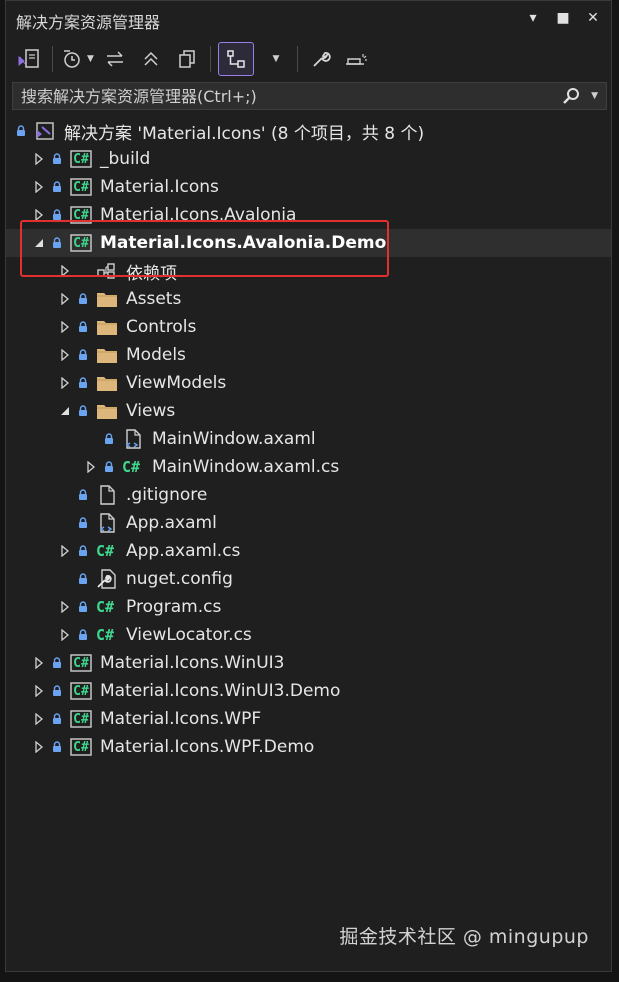  I want to click on preview-selected-items-button, so click(357, 59).